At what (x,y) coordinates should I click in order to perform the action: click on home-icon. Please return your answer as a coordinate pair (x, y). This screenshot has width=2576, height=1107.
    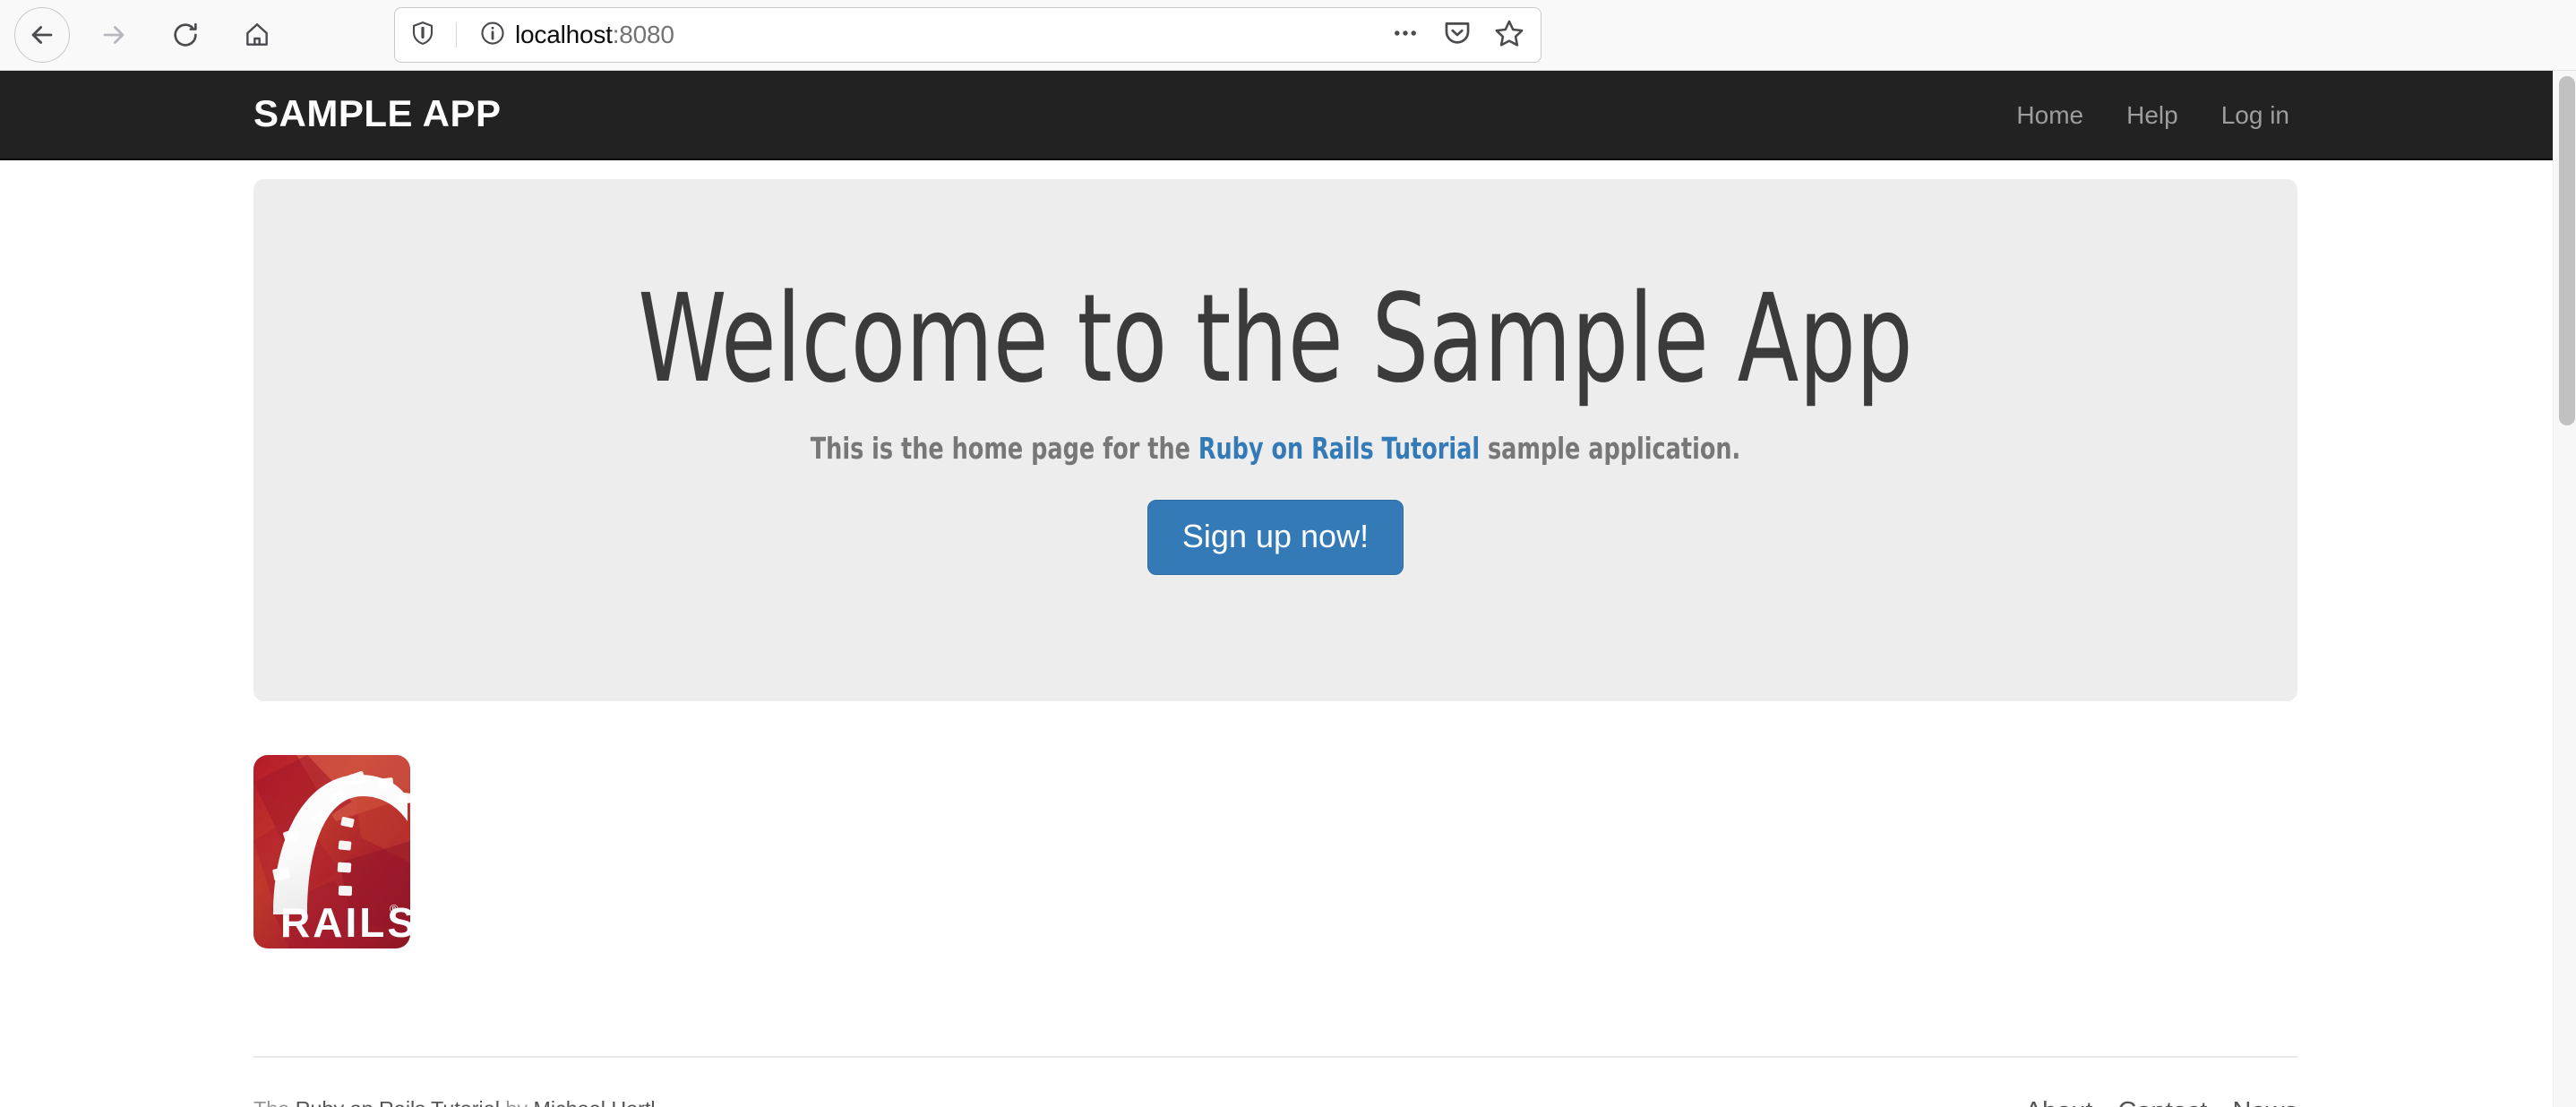
    Looking at the image, I should click on (257, 35).